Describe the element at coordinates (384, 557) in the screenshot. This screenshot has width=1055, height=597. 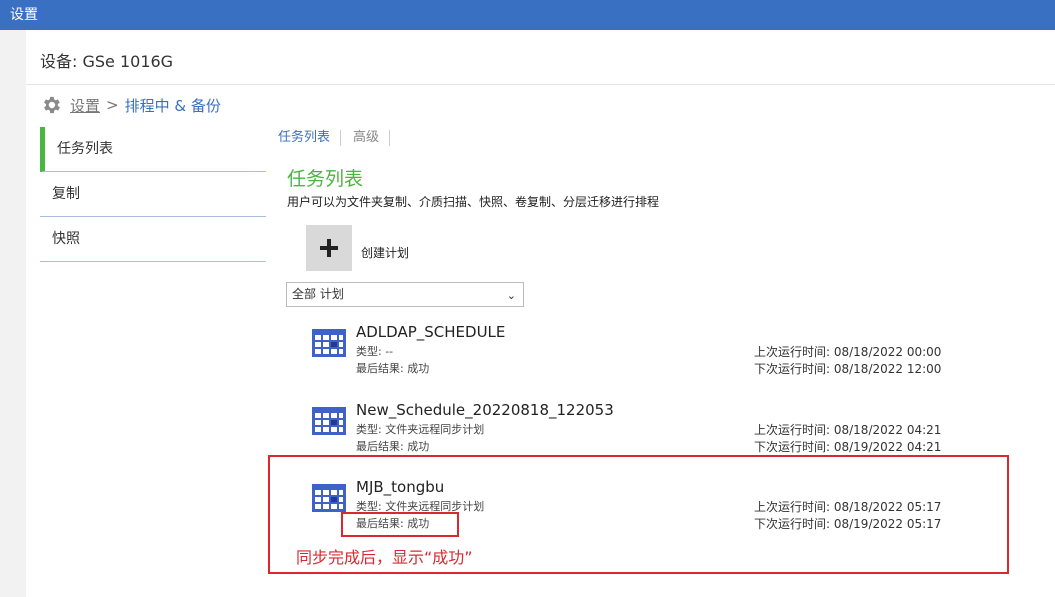
I see `annotation-note: 同步完成后，显示“成功”` at that location.